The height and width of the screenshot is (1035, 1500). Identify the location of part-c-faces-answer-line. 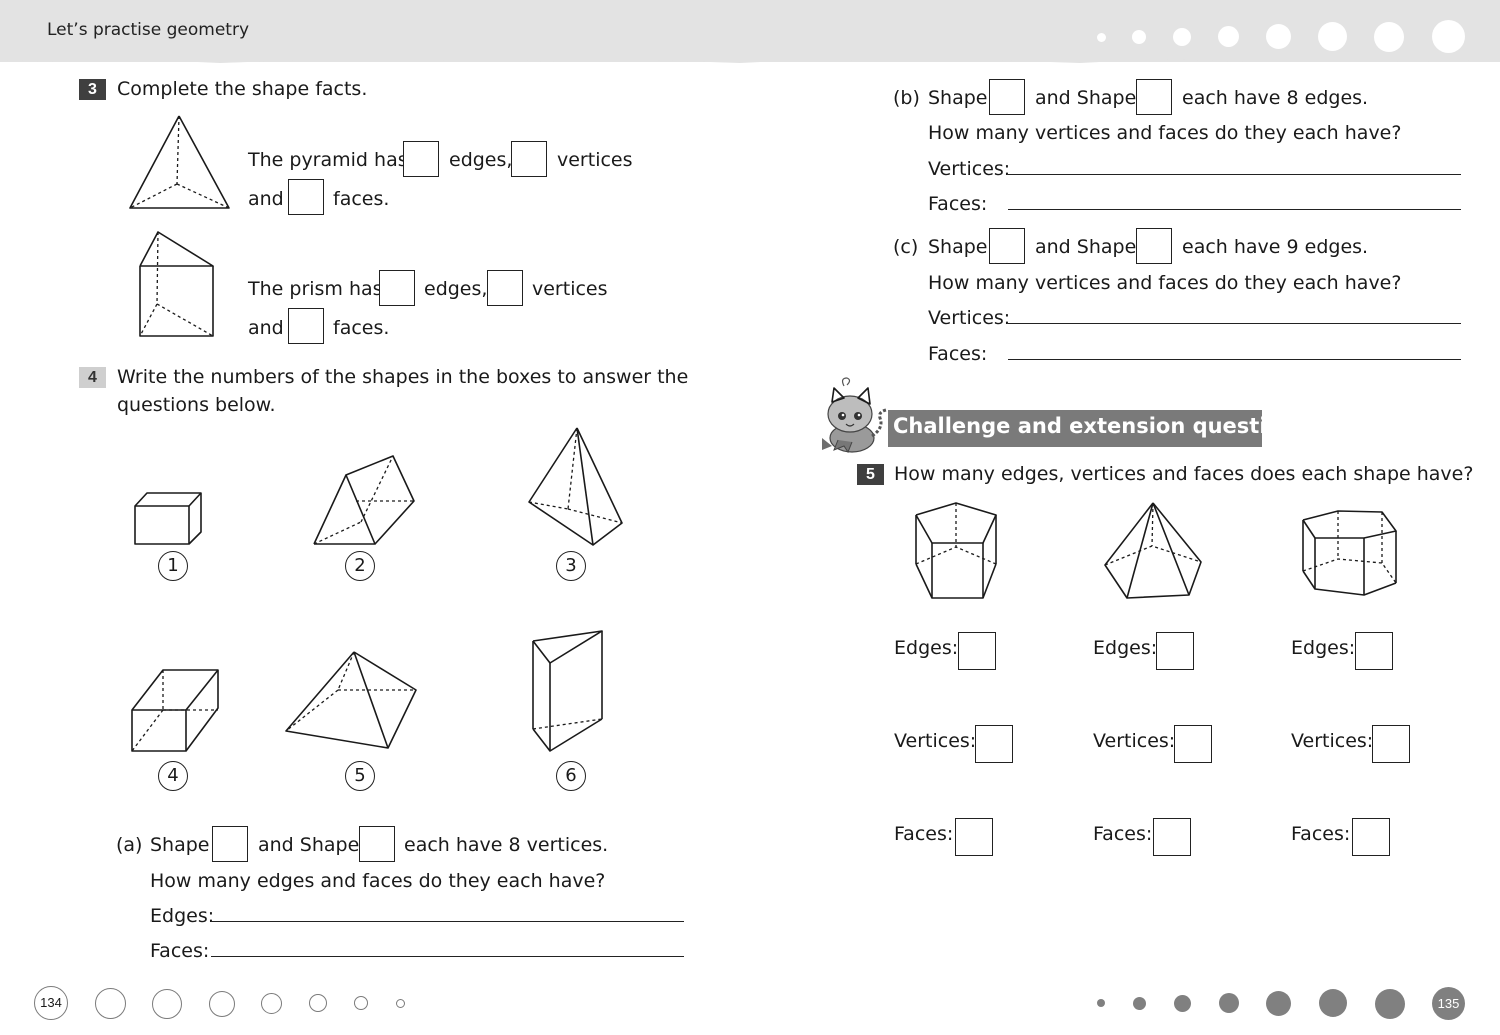
(1234, 359).